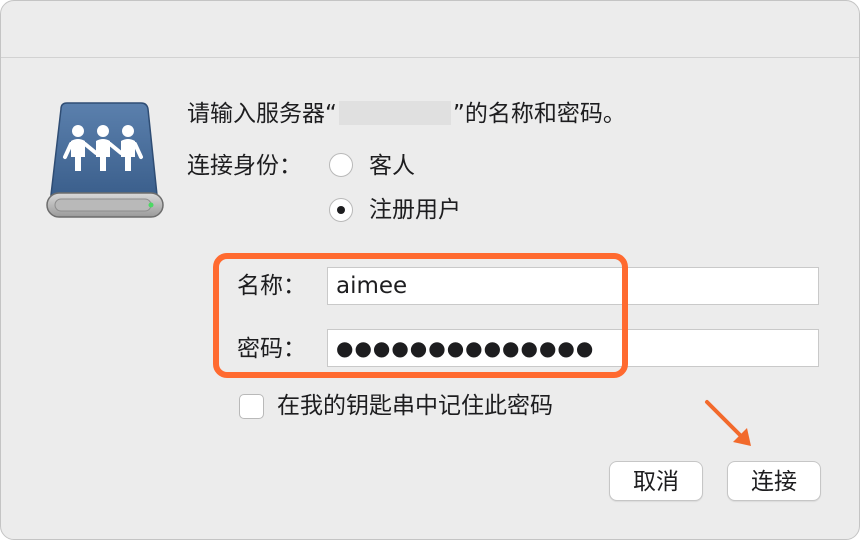 The width and height of the screenshot is (860, 540). Describe the element at coordinates (415, 406) in the screenshot. I see `remember-password-label: 在我的钥匙串中记住此密码` at that location.